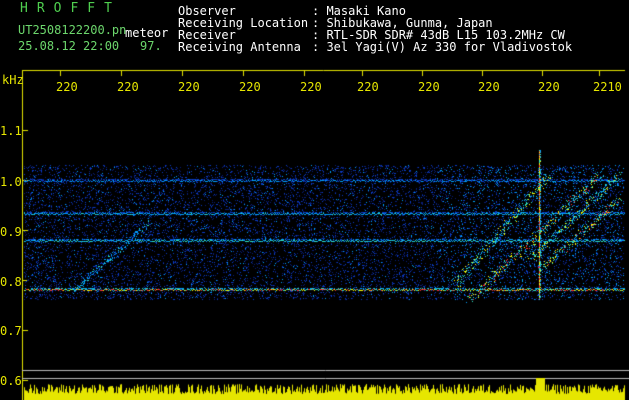  Describe the element at coordinates (147, 33) in the screenshot. I see `mode-label: meteor` at that location.